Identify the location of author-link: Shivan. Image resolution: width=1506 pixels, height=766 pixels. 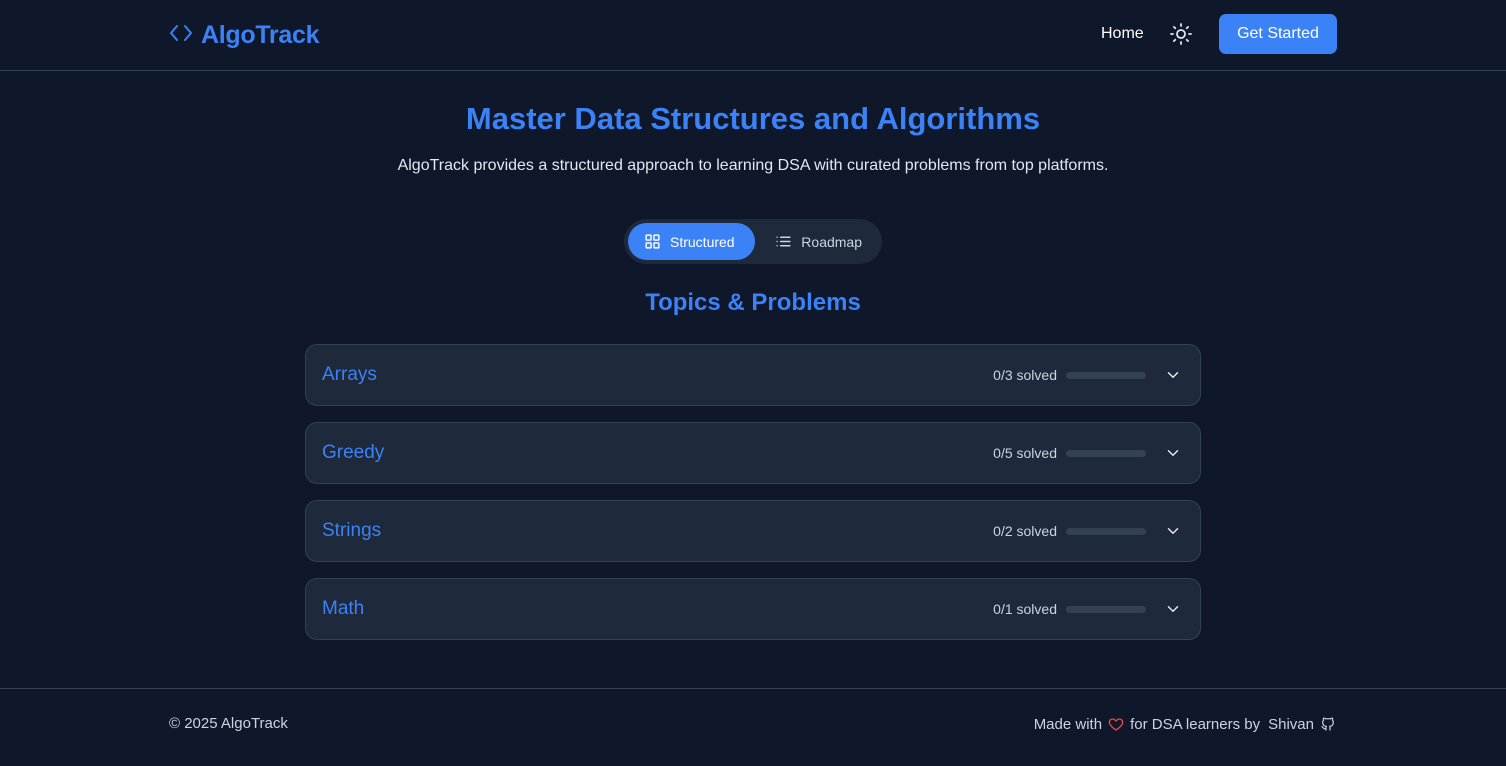
(1291, 724).